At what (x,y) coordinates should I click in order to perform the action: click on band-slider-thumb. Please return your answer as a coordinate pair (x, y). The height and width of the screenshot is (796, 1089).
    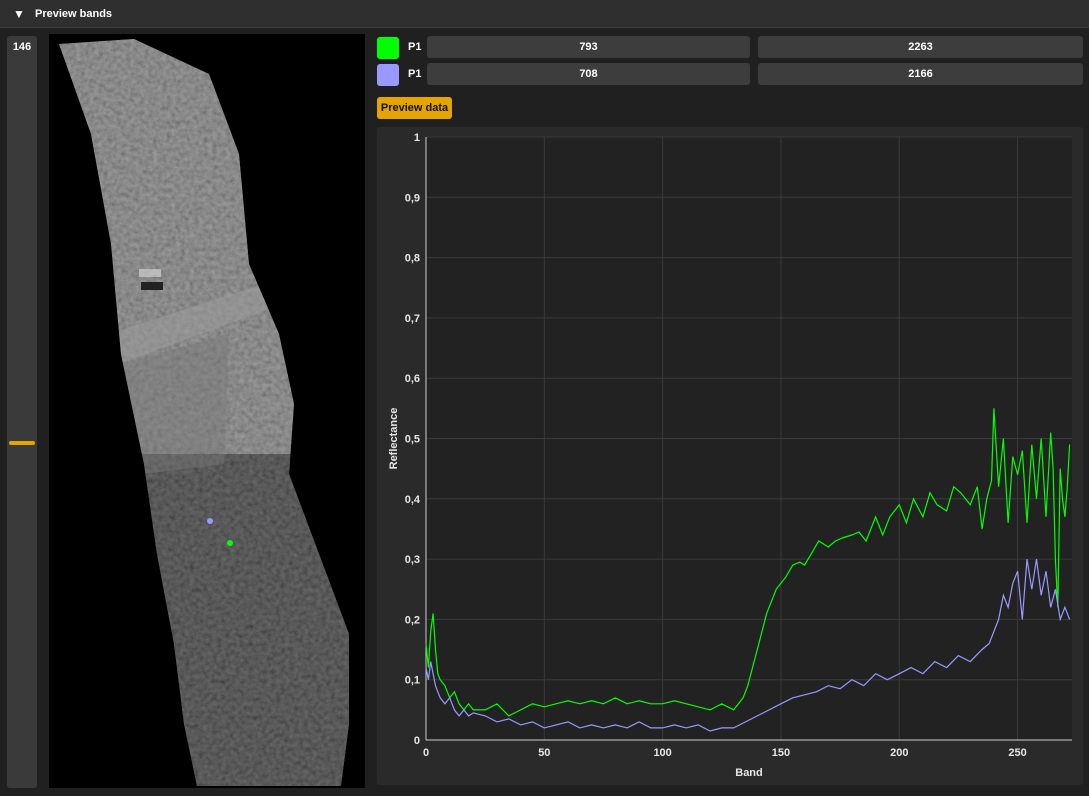
    Looking at the image, I should click on (22, 442).